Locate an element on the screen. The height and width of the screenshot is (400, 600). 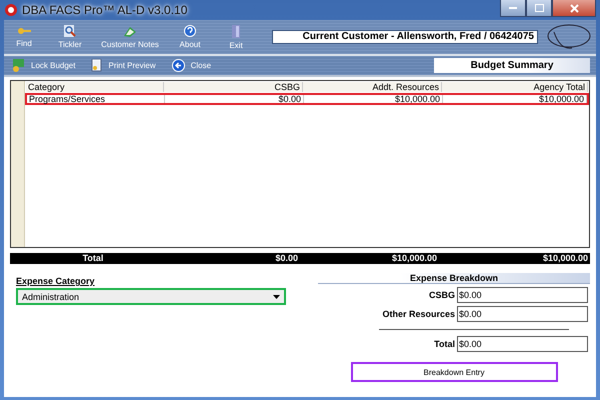
maximize-icon is located at coordinates (539, 8).